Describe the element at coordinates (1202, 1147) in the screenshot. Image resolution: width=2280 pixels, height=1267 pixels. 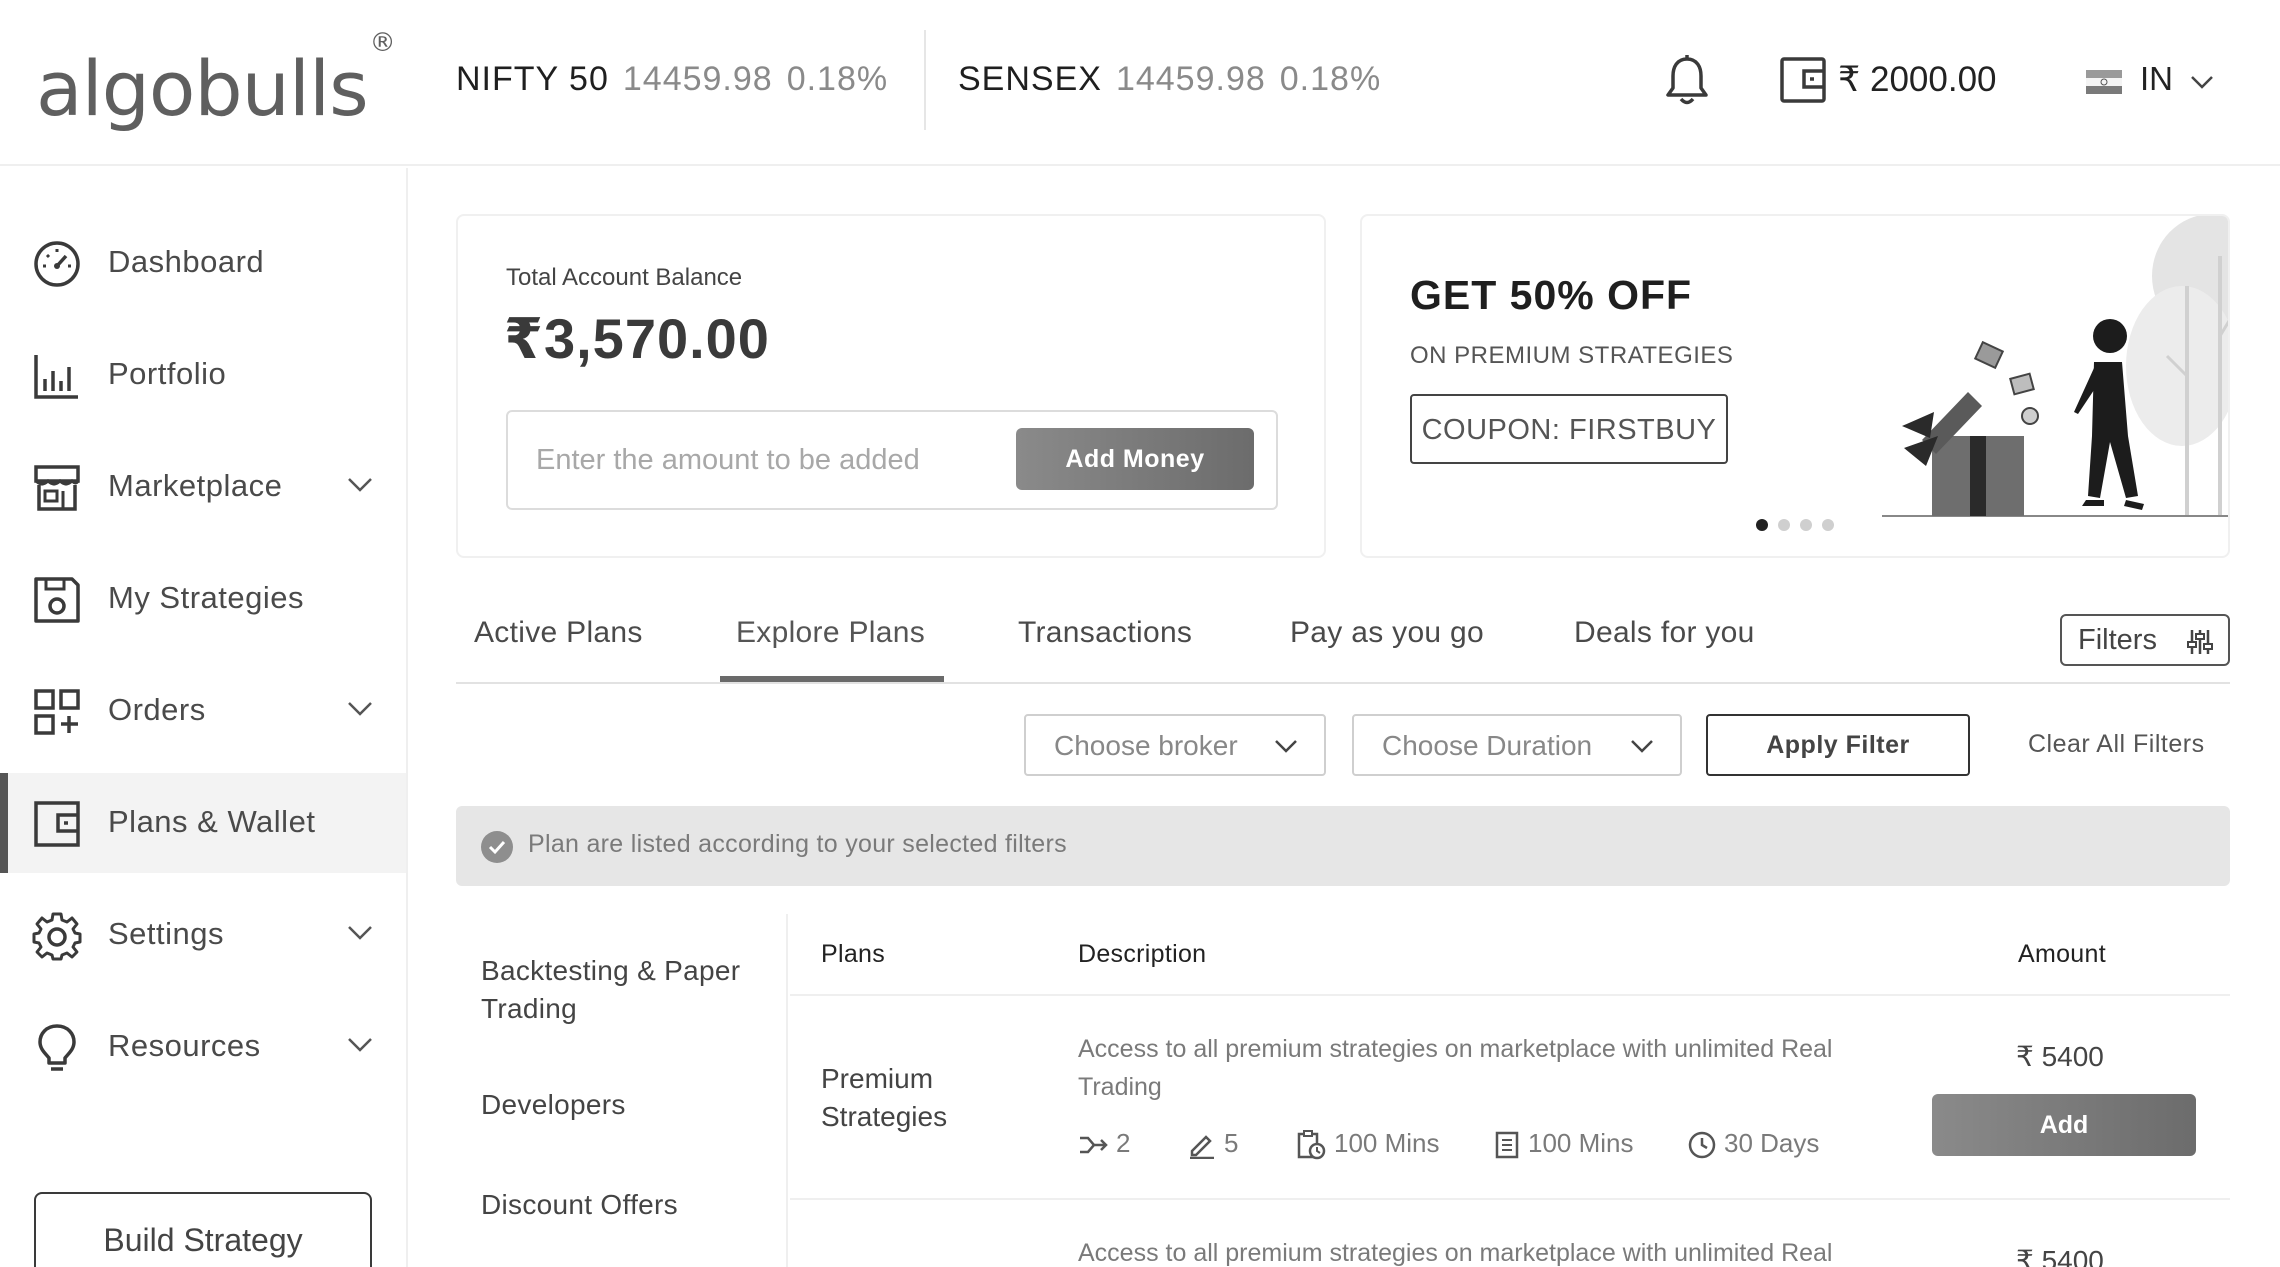
I see `pencil-icon` at that location.